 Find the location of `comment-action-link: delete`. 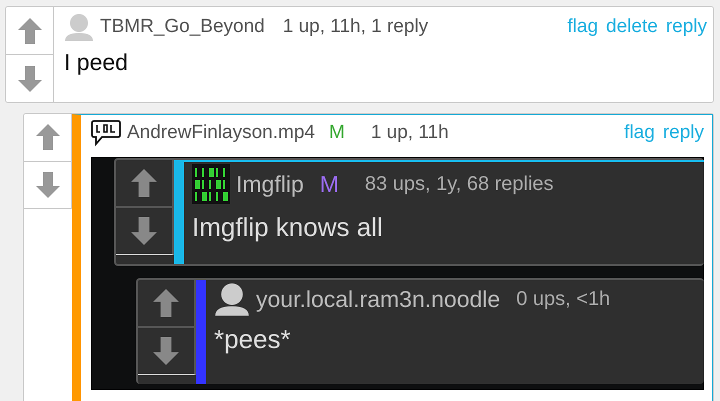

comment-action-link: delete is located at coordinates (632, 27).